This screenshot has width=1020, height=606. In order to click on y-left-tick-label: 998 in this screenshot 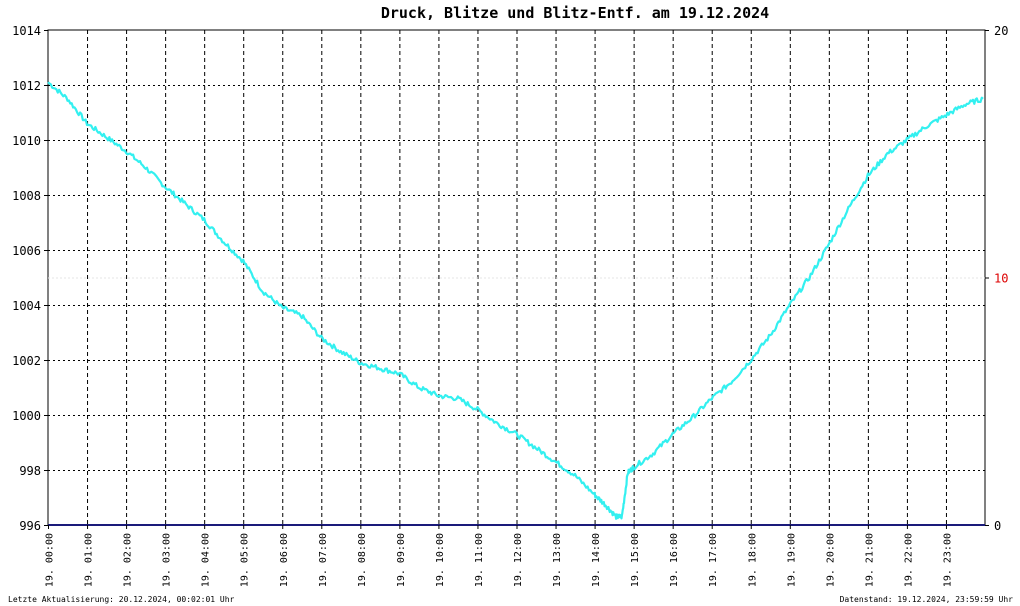, I will do `click(30, 471)`.